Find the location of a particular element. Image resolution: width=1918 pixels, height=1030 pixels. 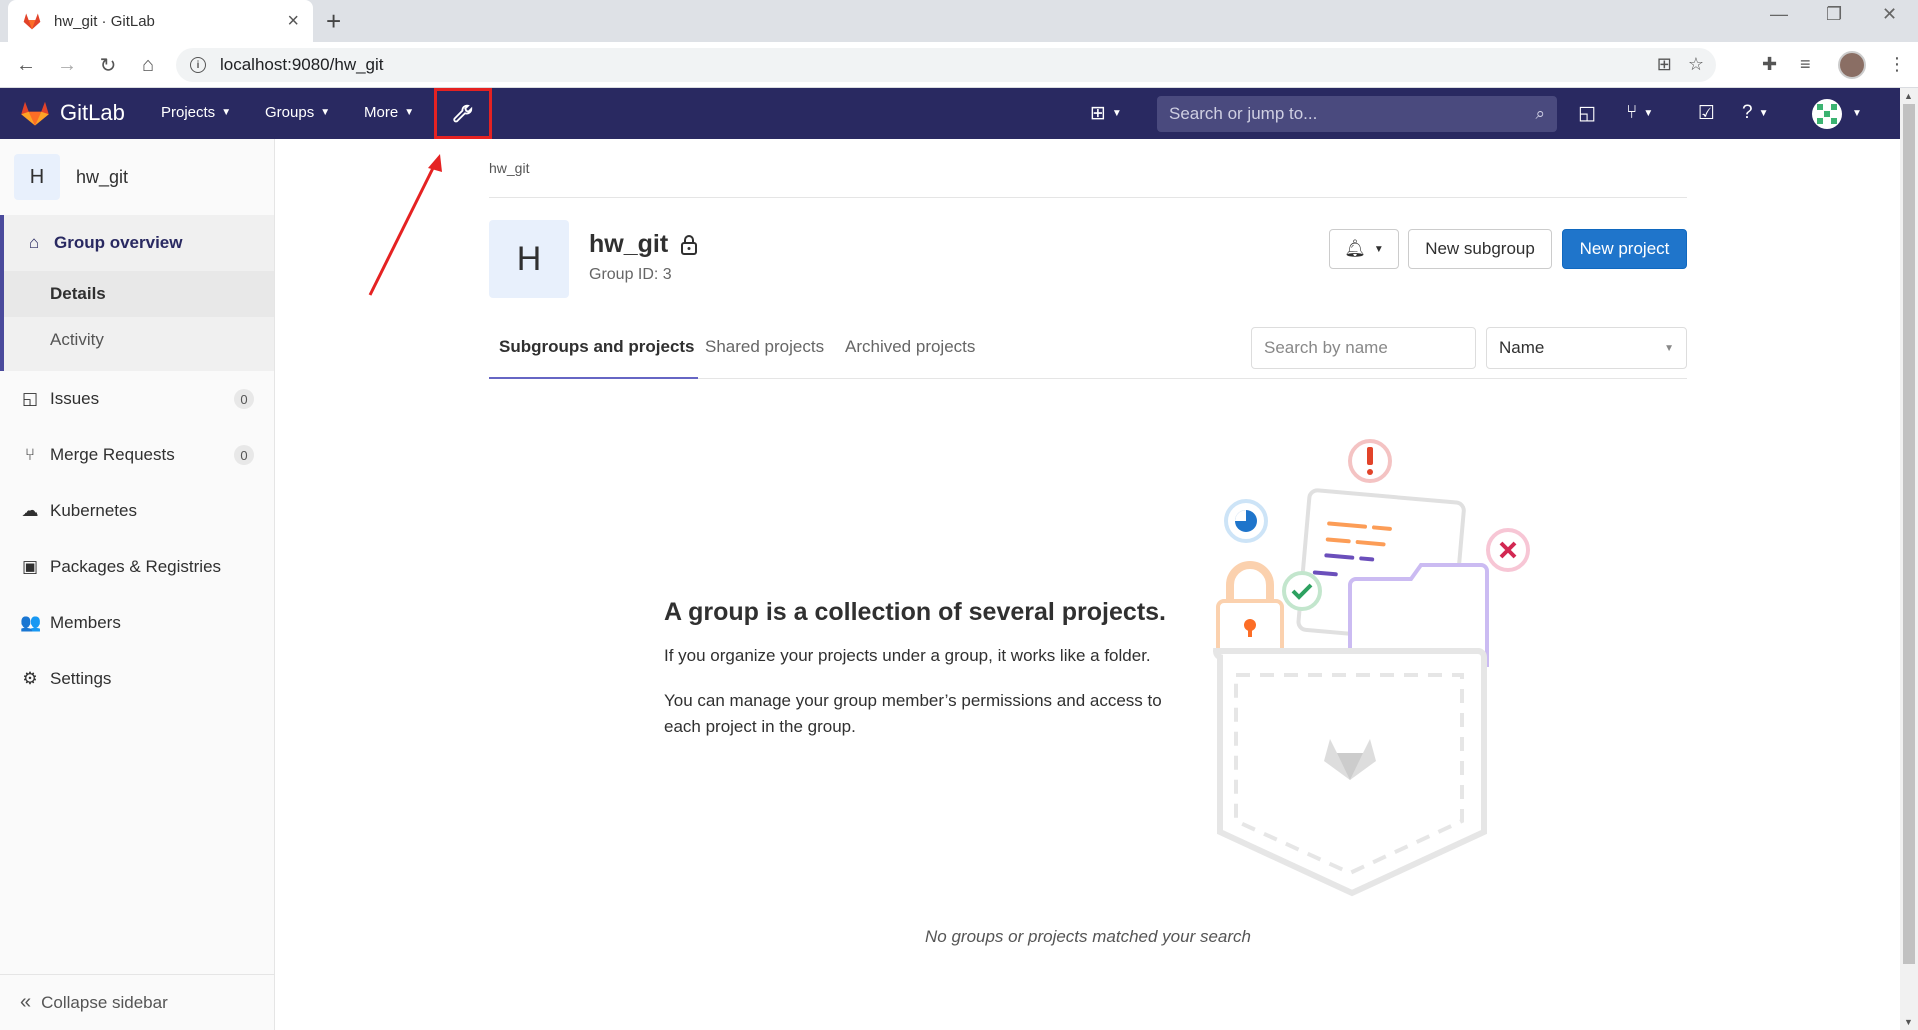

sidebar-item-kubernetes: ☁ Kubernetes is located at coordinates (137, 511).